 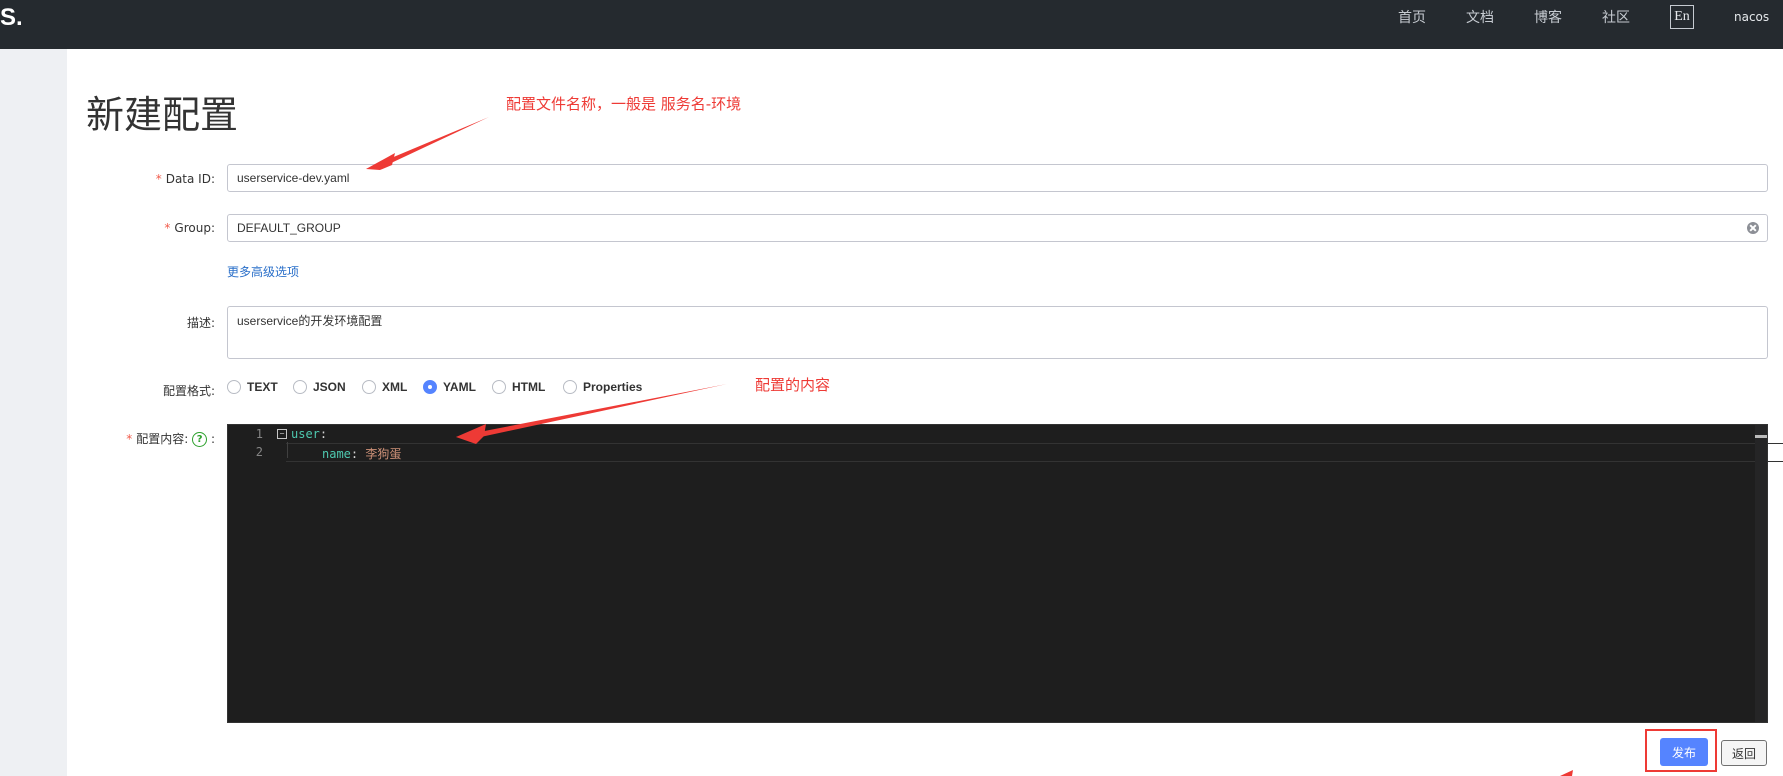 What do you see at coordinates (1566, 773) in the screenshot?
I see `arrow-to-publish` at bounding box center [1566, 773].